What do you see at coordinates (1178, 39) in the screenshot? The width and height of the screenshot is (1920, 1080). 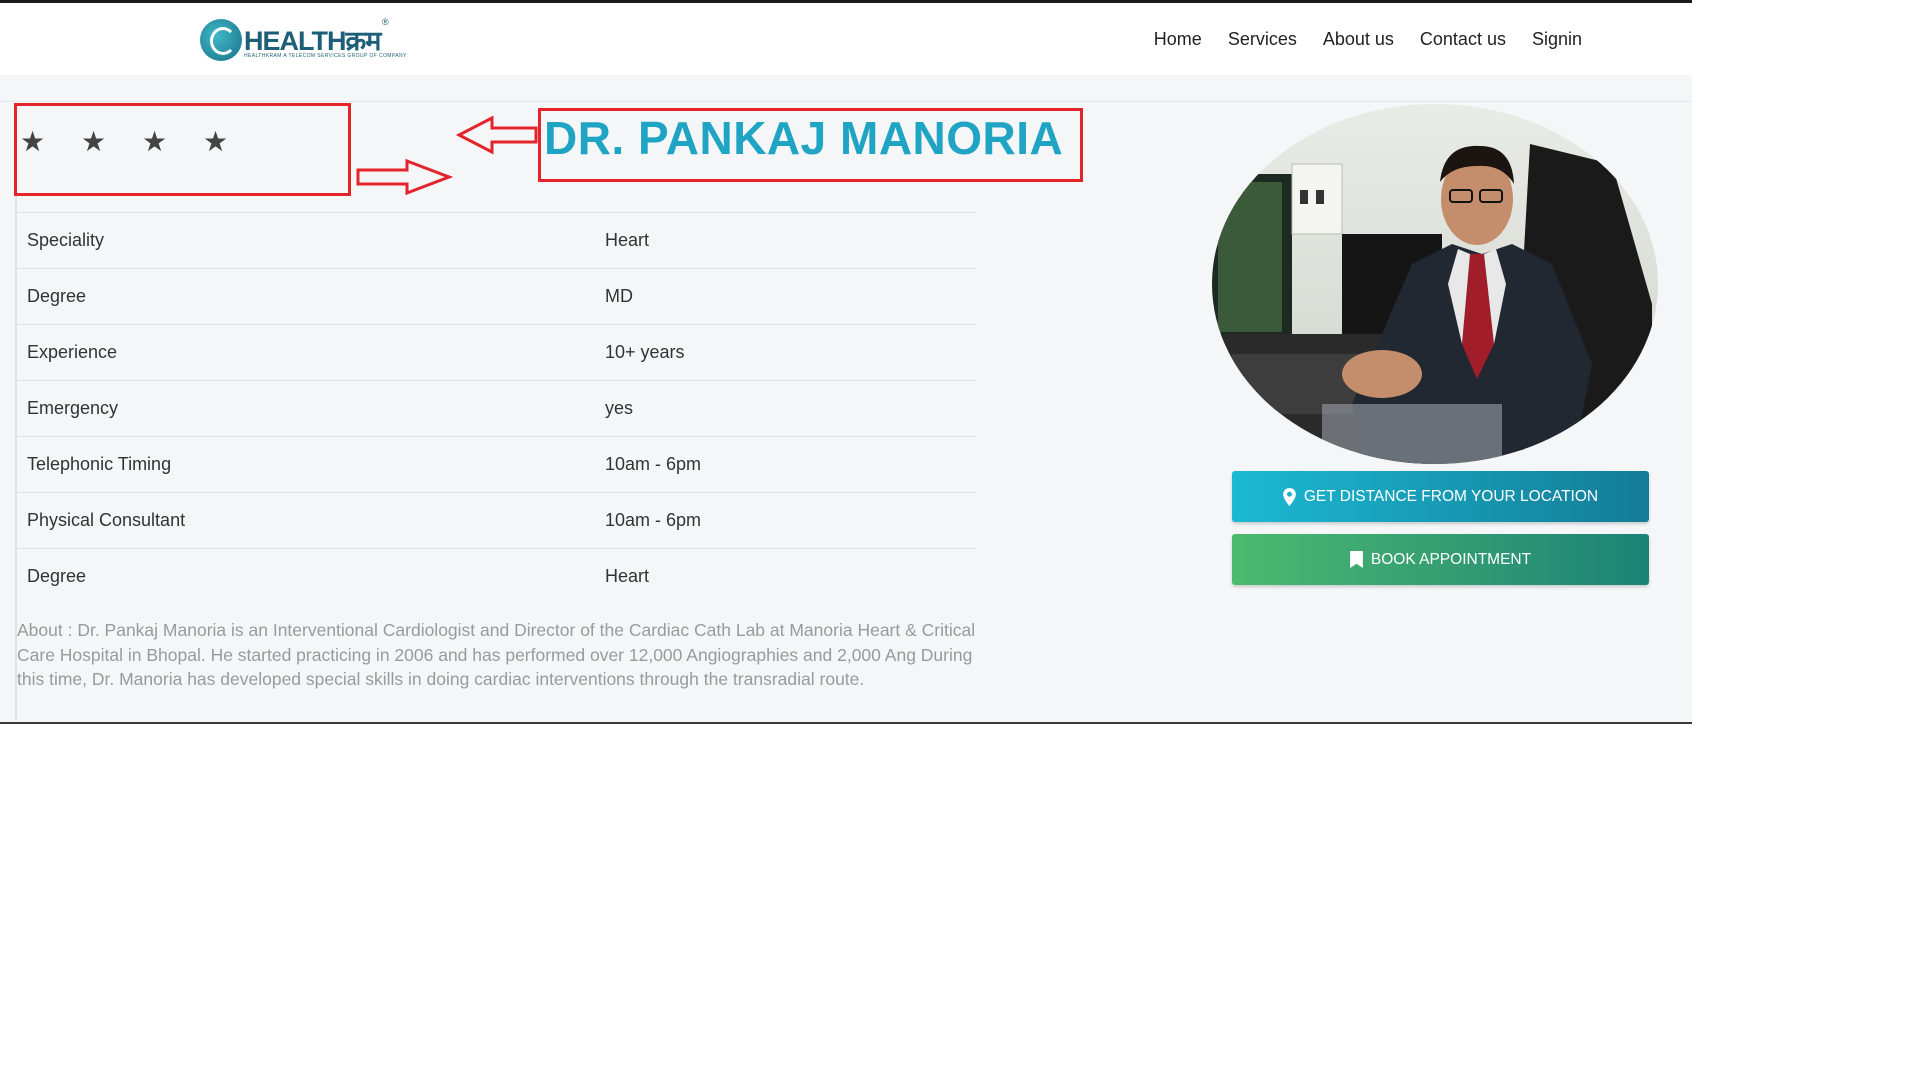 I see `nav-home-link: Home` at bounding box center [1178, 39].